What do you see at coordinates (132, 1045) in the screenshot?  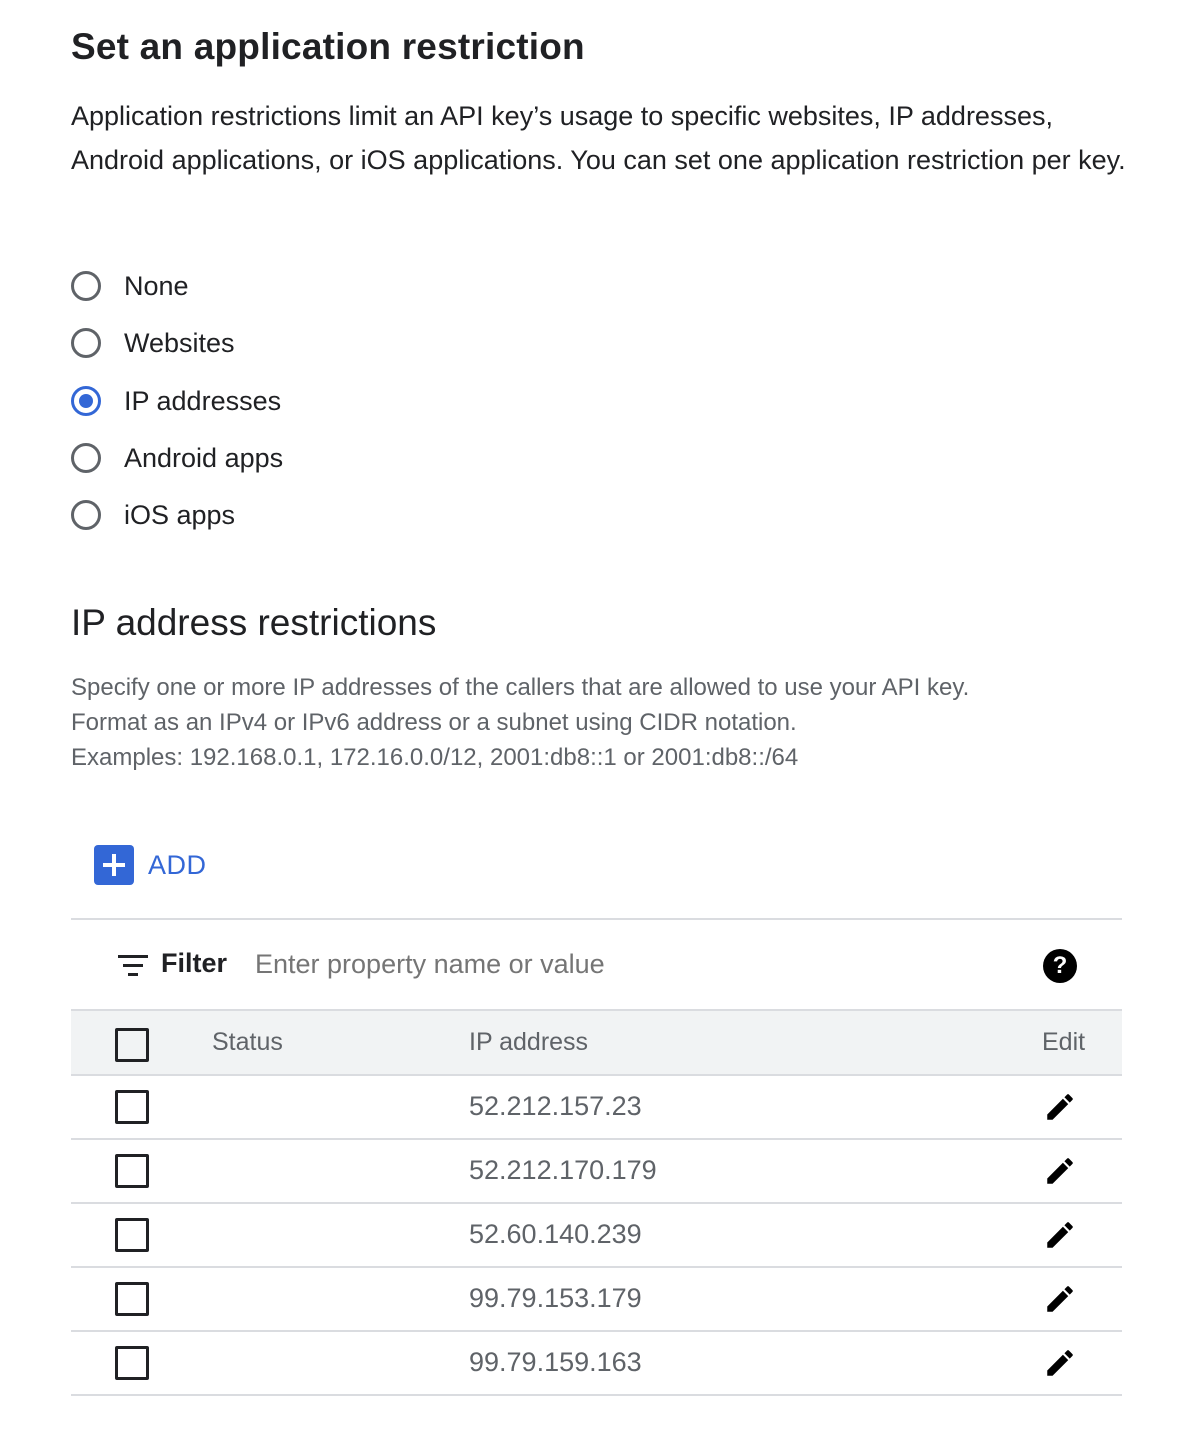 I see `select-all-checkbox` at bounding box center [132, 1045].